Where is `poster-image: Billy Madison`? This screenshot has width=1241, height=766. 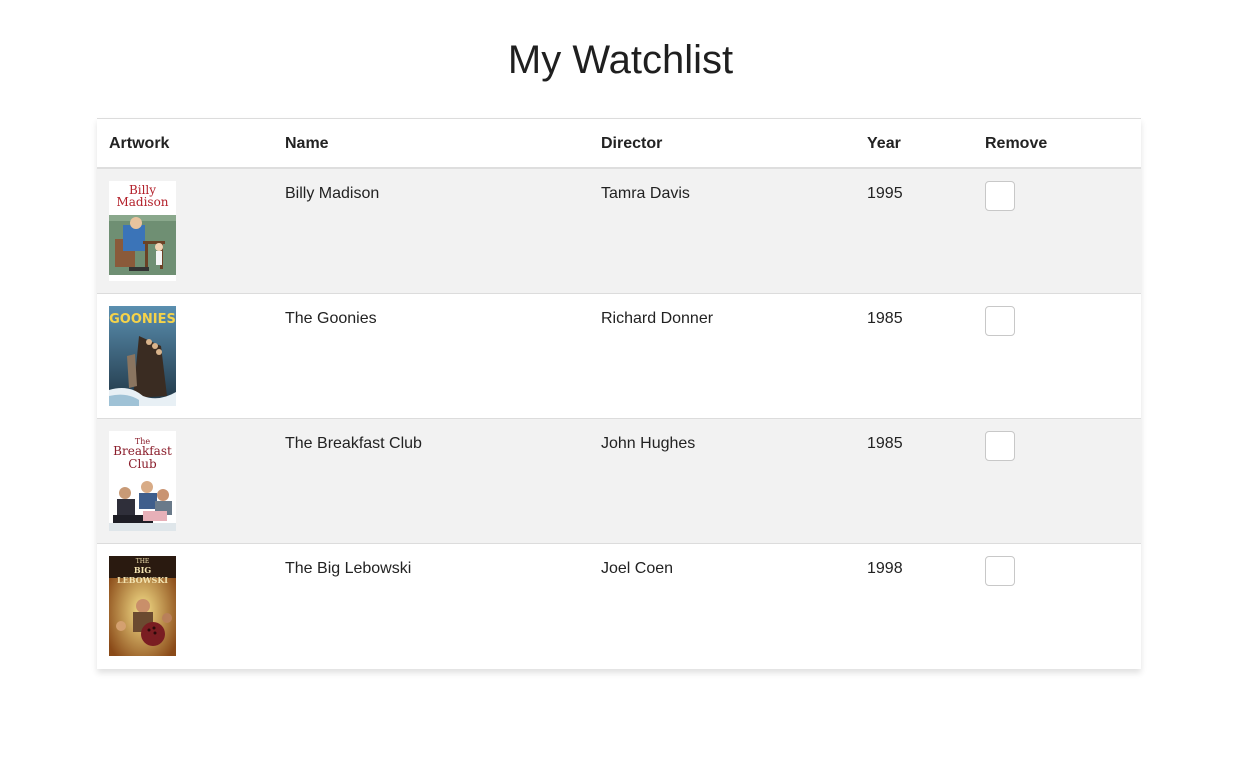
poster-image: Billy Madison is located at coordinates (142, 231).